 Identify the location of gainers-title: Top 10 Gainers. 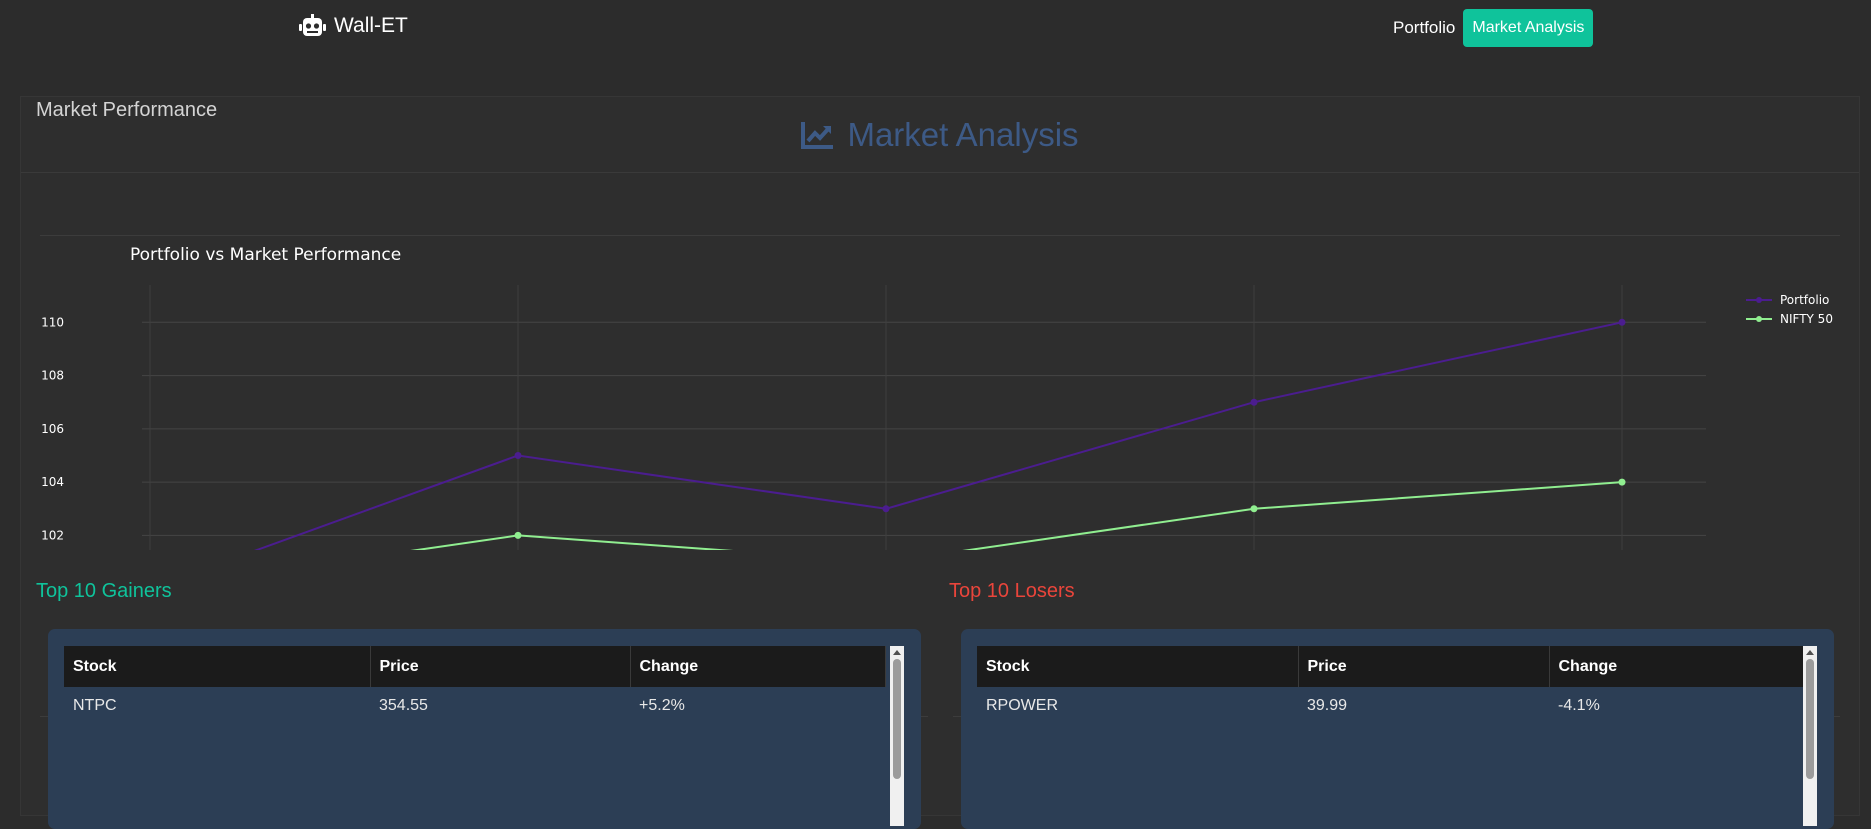
(104, 591).